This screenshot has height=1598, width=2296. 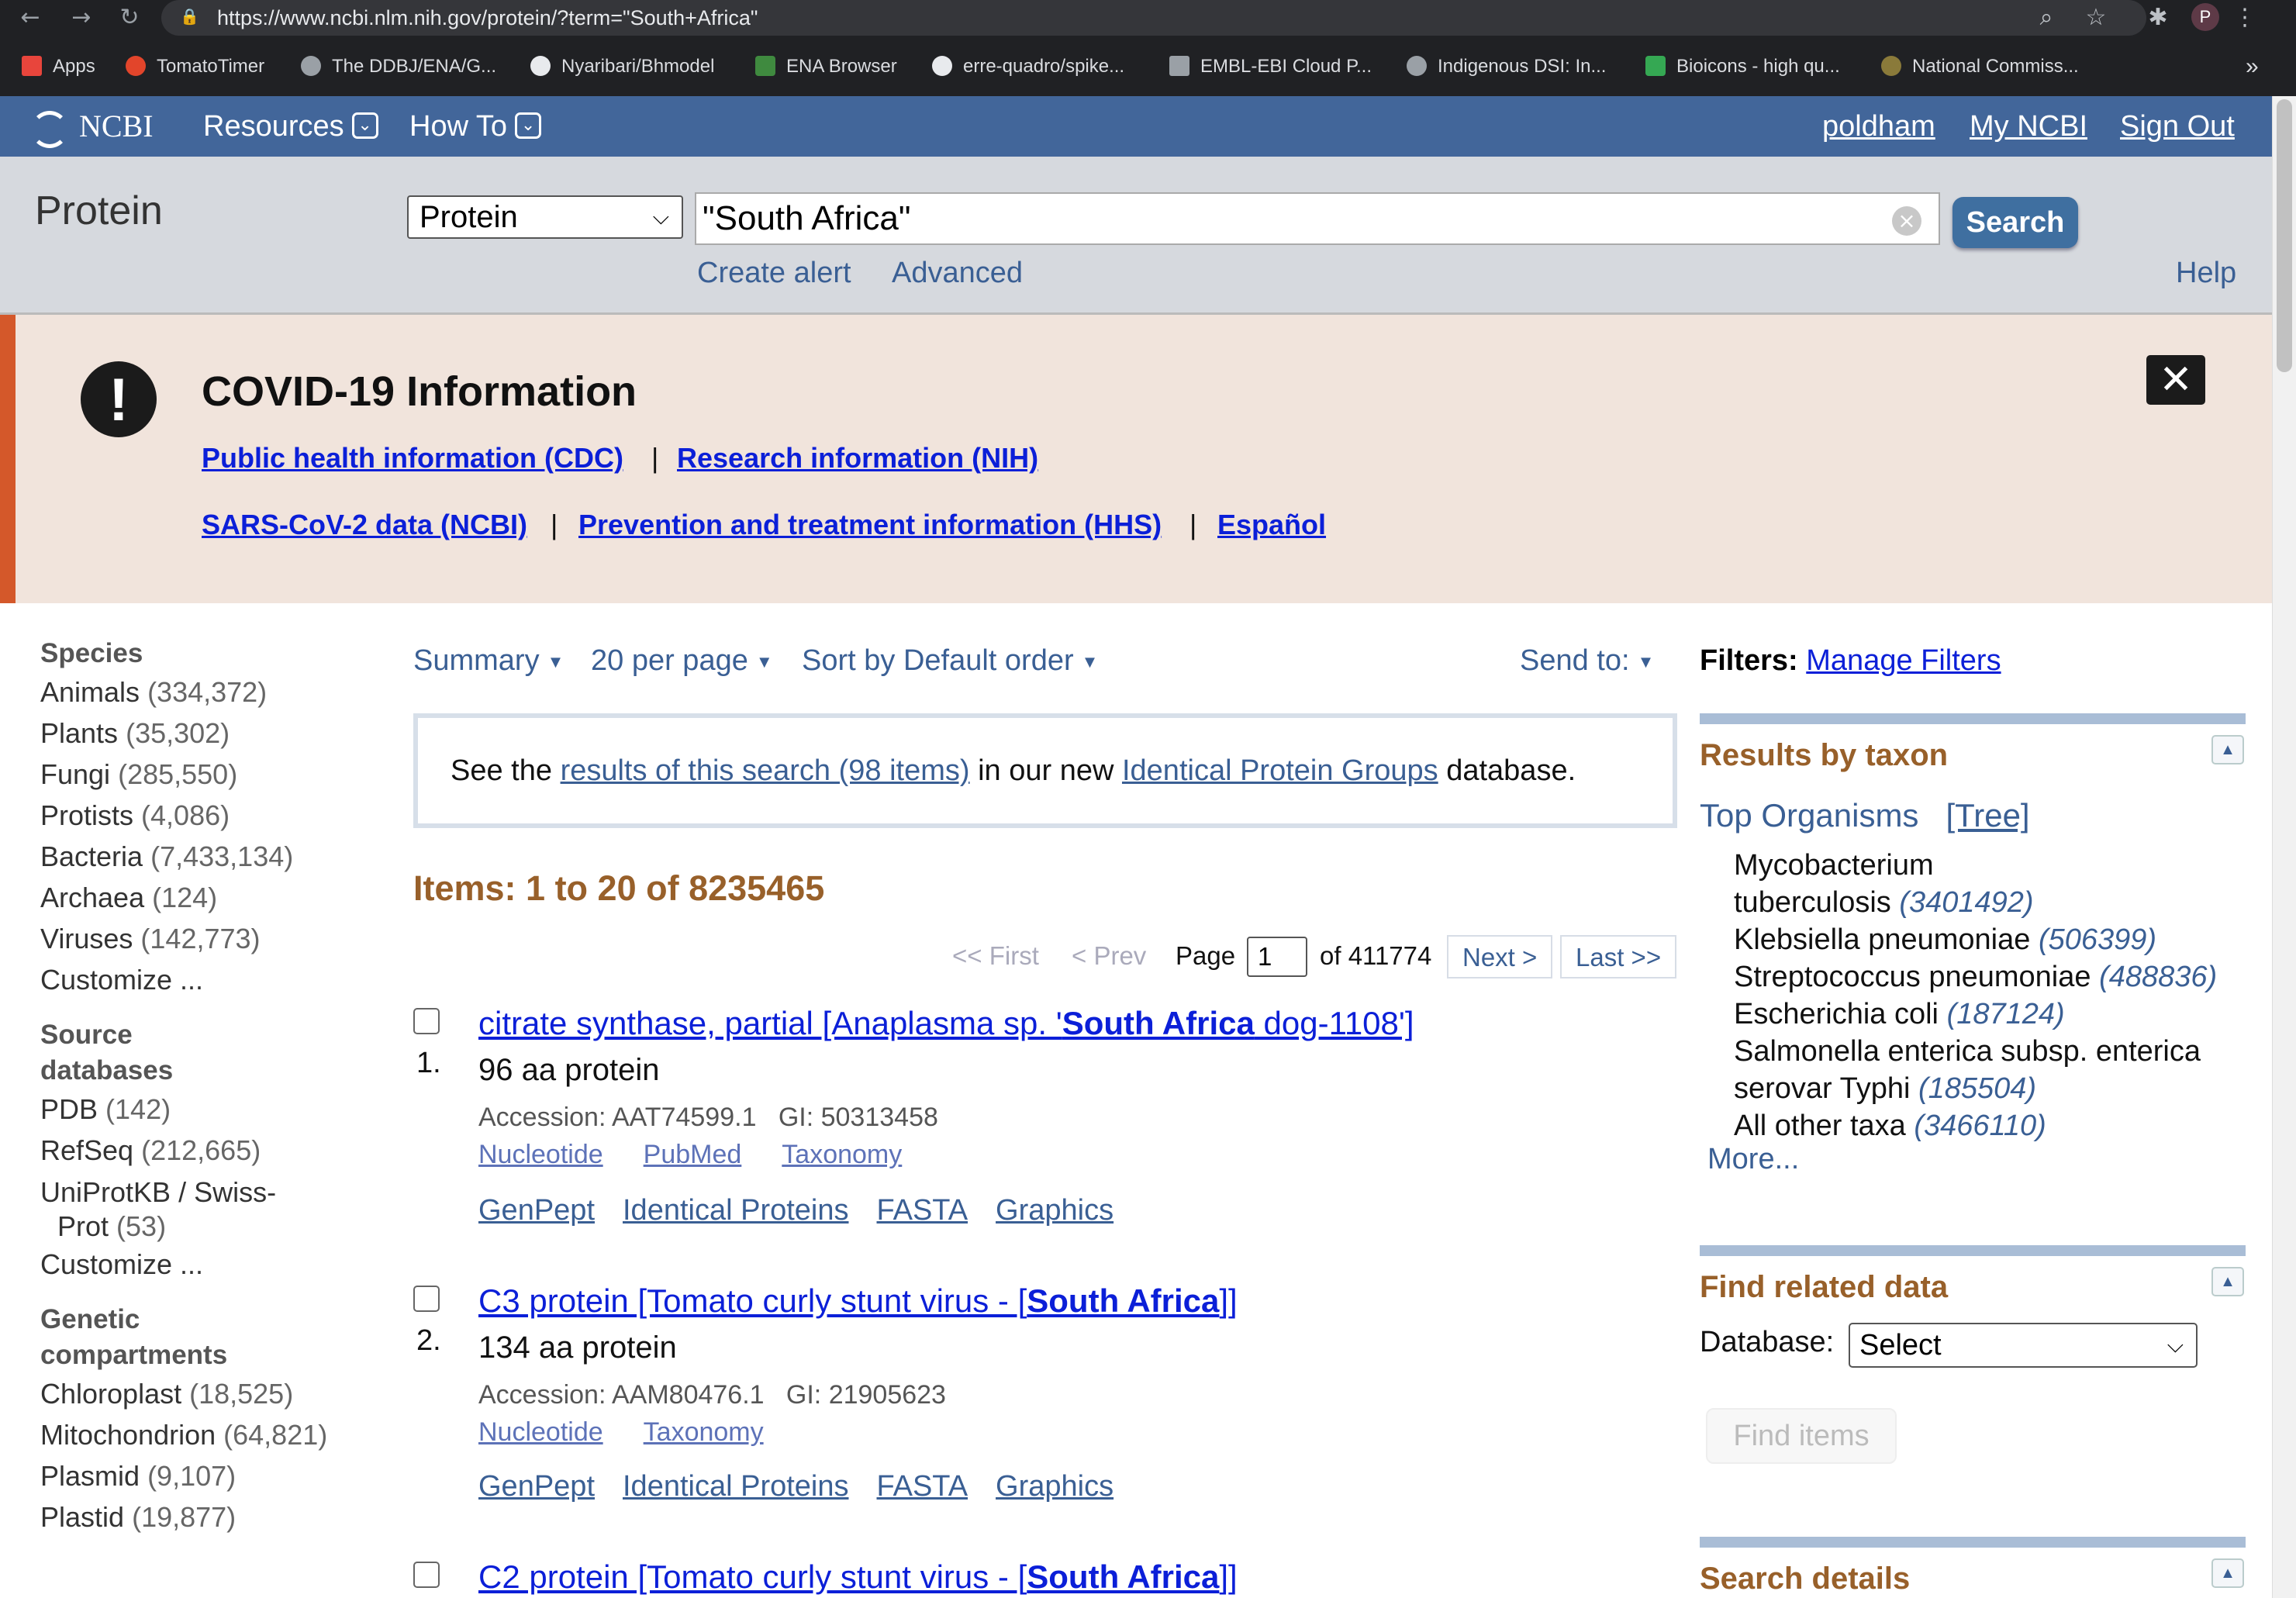 What do you see at coordinates (203, 774) in the screenshot?
I see `facet-fungi: Fungi (285,550)` at bounding box center [203, 774].